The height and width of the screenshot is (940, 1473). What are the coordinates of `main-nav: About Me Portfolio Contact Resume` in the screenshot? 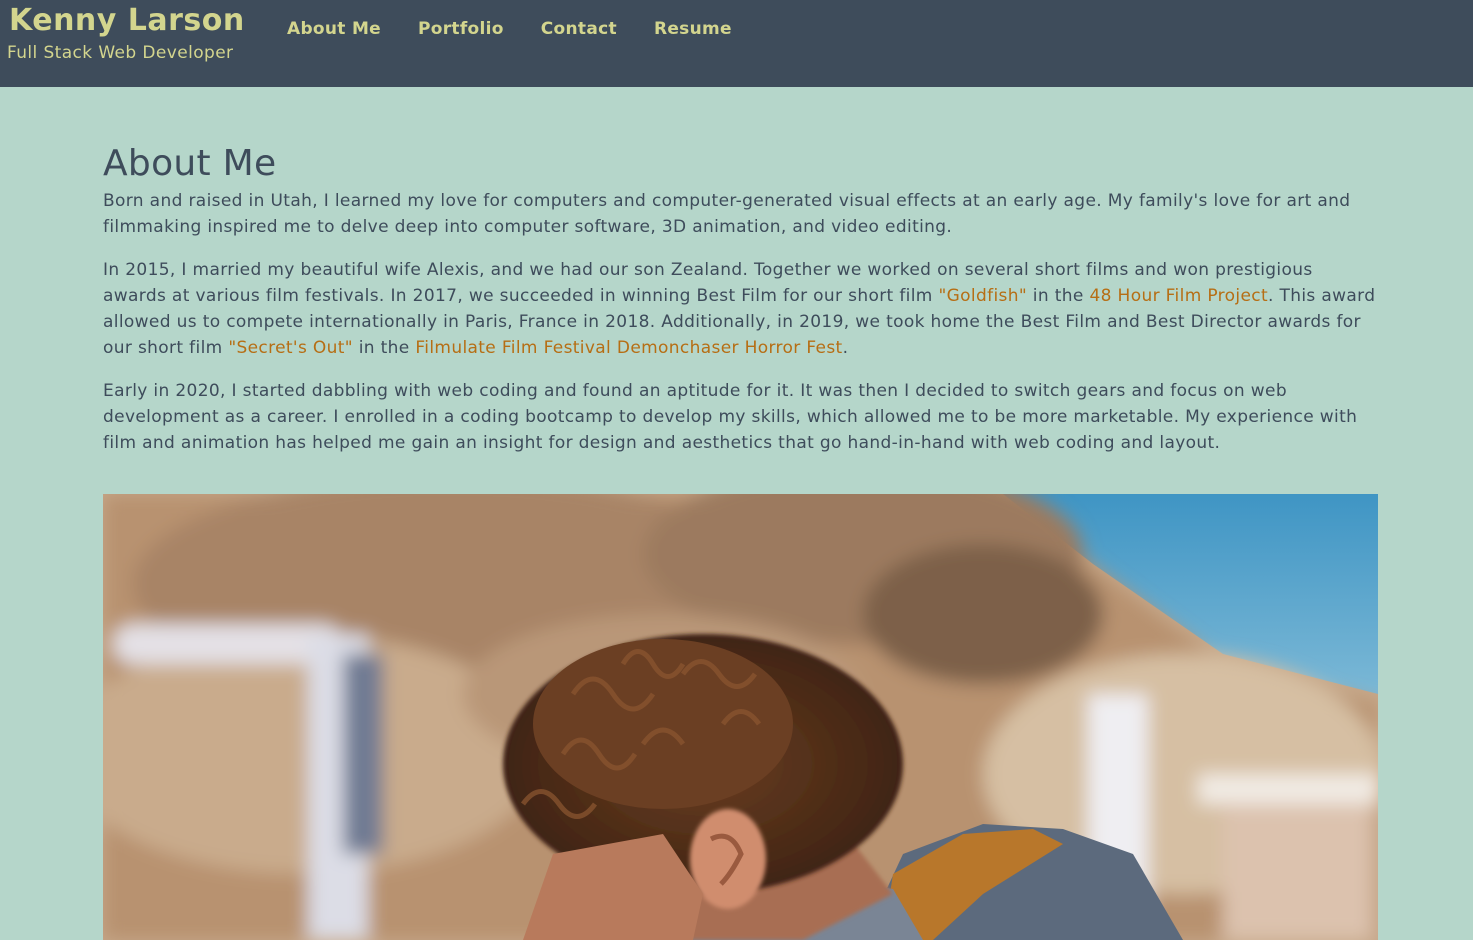 It's located at (528, 29).